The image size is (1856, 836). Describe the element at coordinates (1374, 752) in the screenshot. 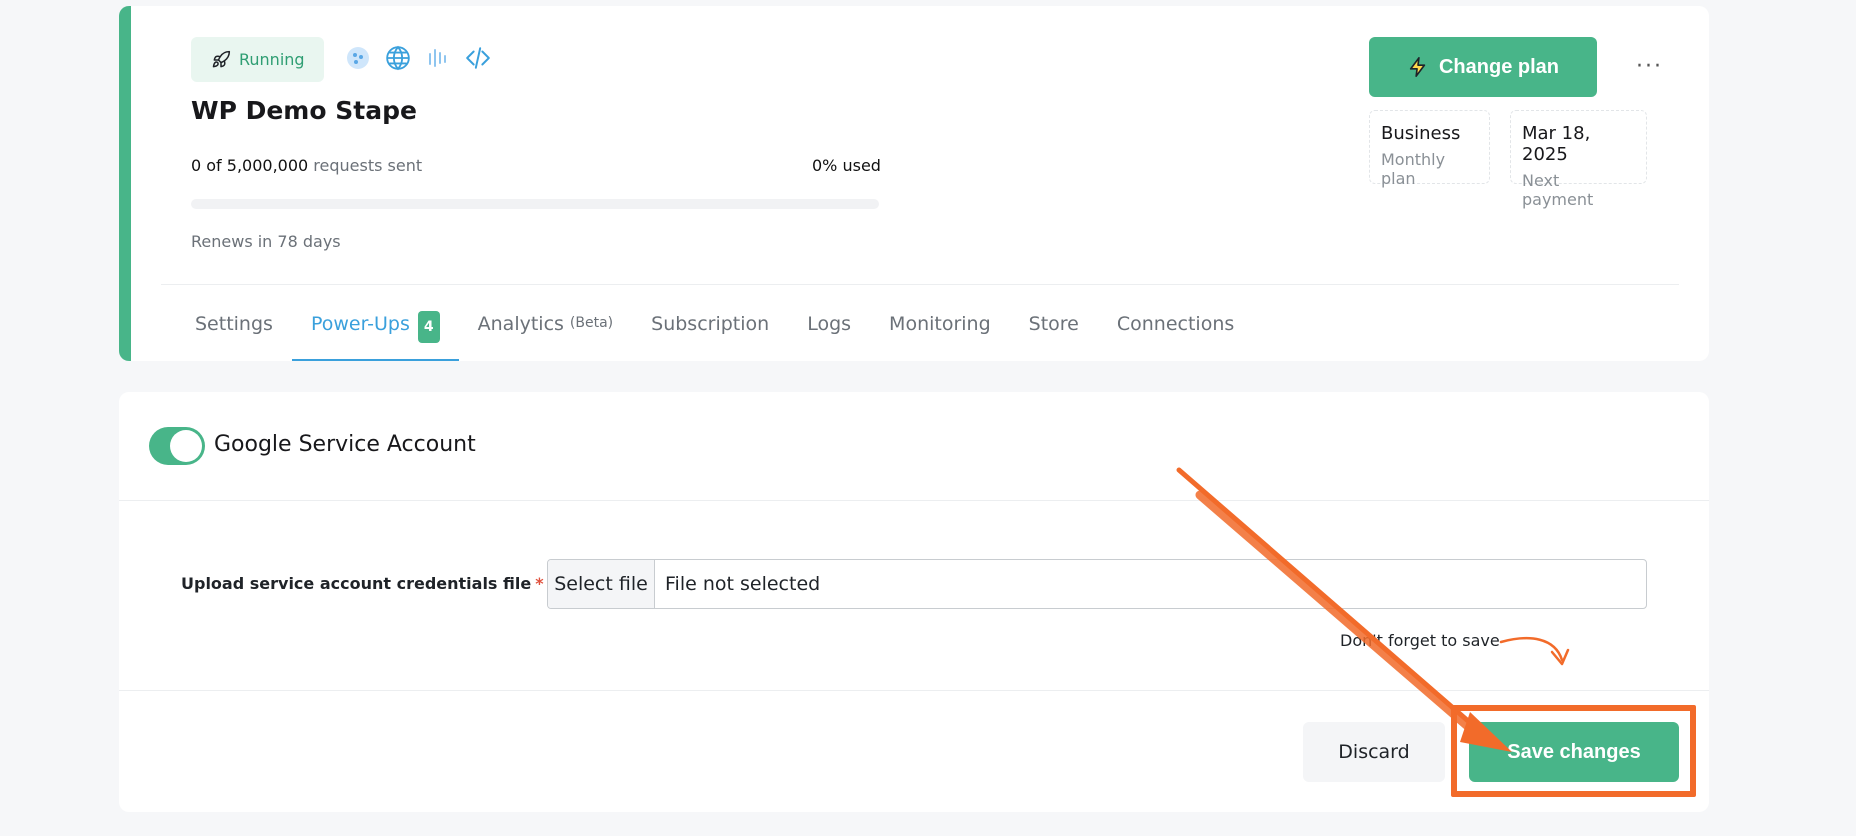

I see `discard-button: Discard` at that location.